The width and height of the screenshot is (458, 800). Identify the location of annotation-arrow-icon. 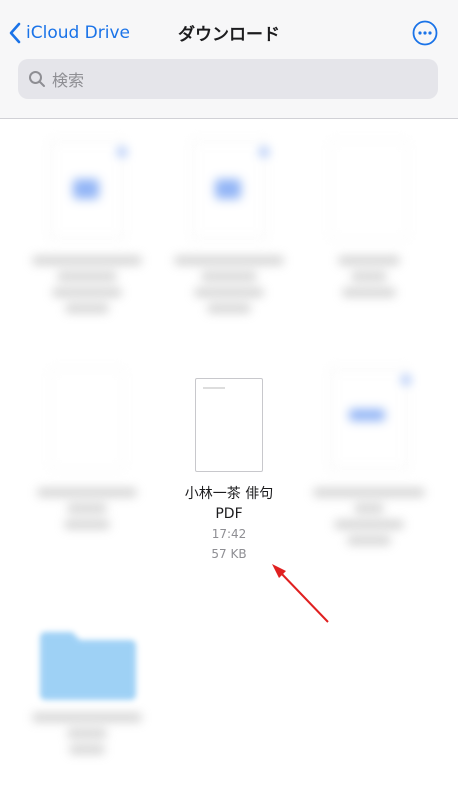
(300, 593).